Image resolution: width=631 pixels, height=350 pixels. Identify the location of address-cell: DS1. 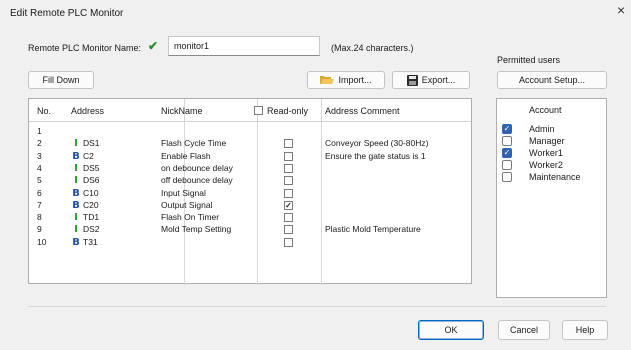
(91, 143).